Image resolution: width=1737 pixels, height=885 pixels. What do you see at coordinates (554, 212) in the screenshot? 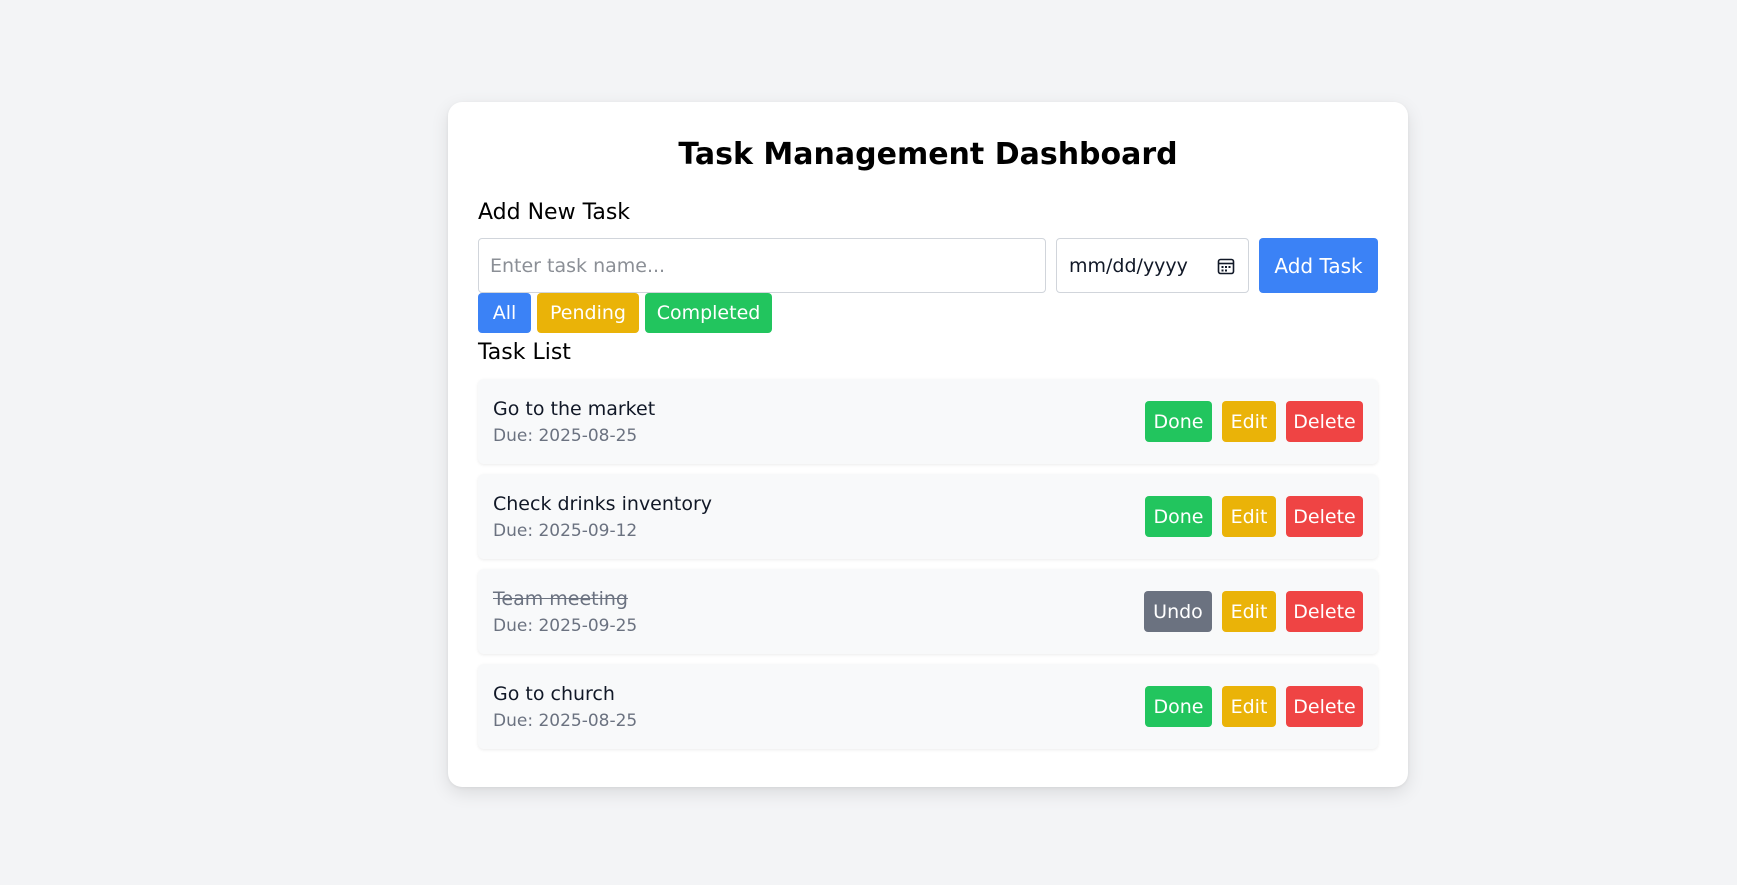
I see `add-task-heading: Add New Task` at bounding box center [554, 212].